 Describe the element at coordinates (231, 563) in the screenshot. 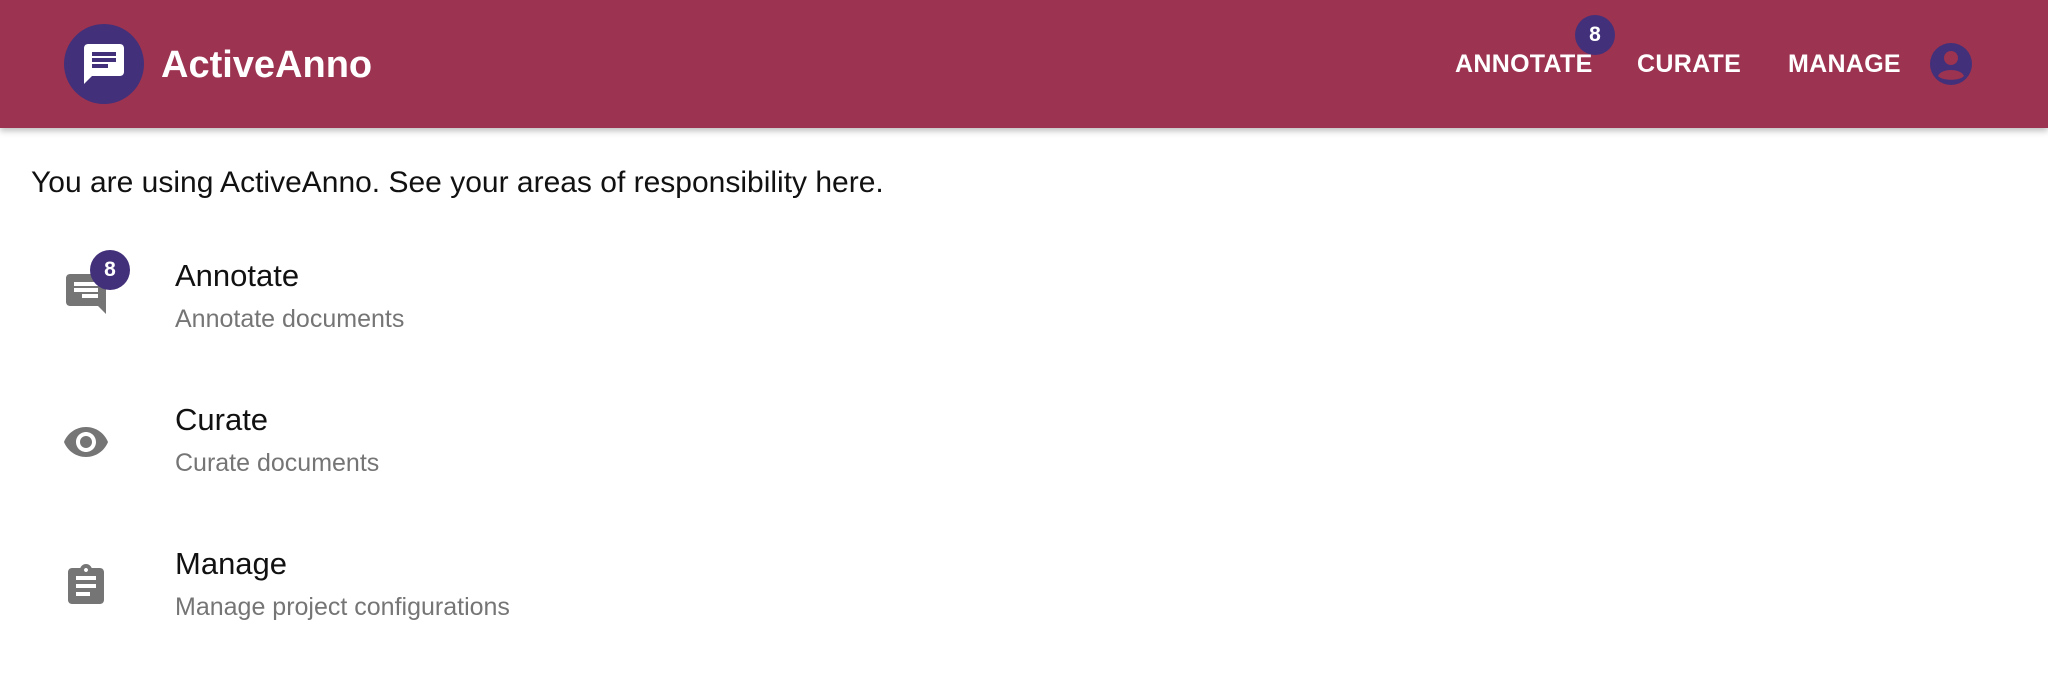

I see `list-item-title: Manage` at that location.